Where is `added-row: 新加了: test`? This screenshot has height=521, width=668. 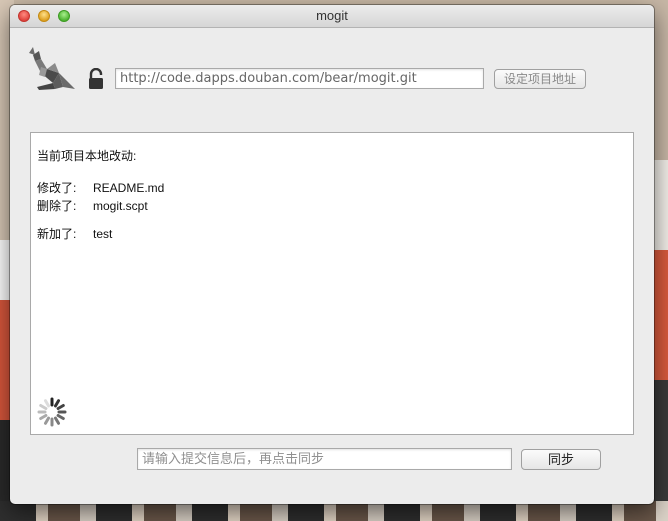 added-row: 新加了: test is located at coordinates (74, 233).